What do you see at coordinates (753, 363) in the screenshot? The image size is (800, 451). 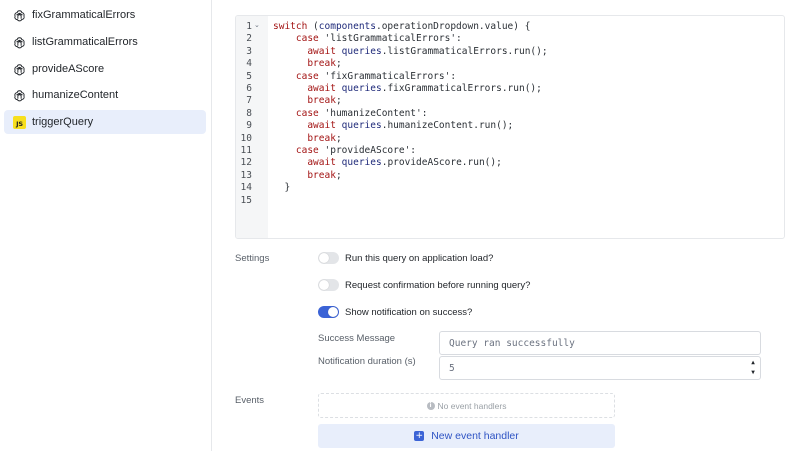 I see `stepper-up-icon: ▲` at bounding box center [753, 363].